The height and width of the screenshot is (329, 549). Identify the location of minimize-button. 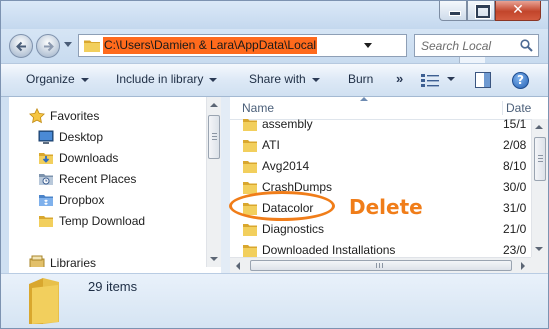
(453, 11).